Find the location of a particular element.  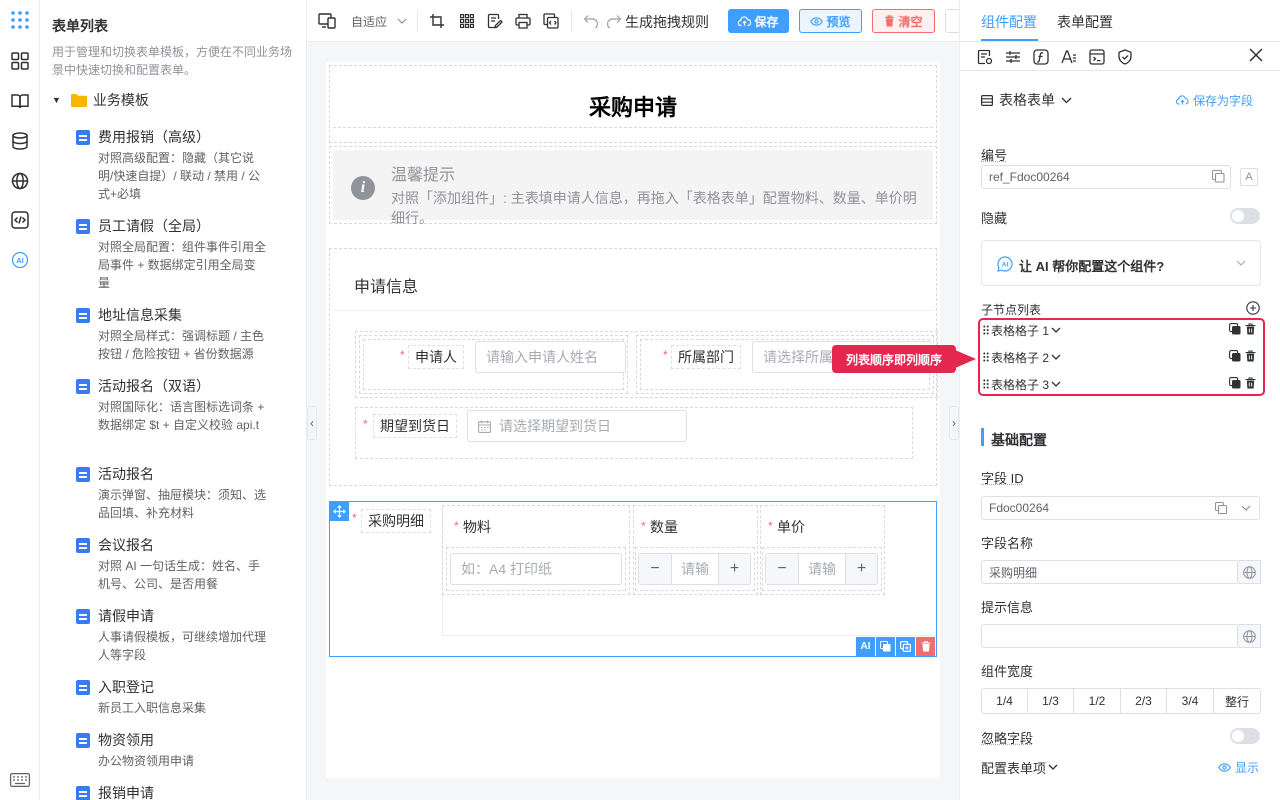

price-input: 请输 is located at coordinates (822, 569).